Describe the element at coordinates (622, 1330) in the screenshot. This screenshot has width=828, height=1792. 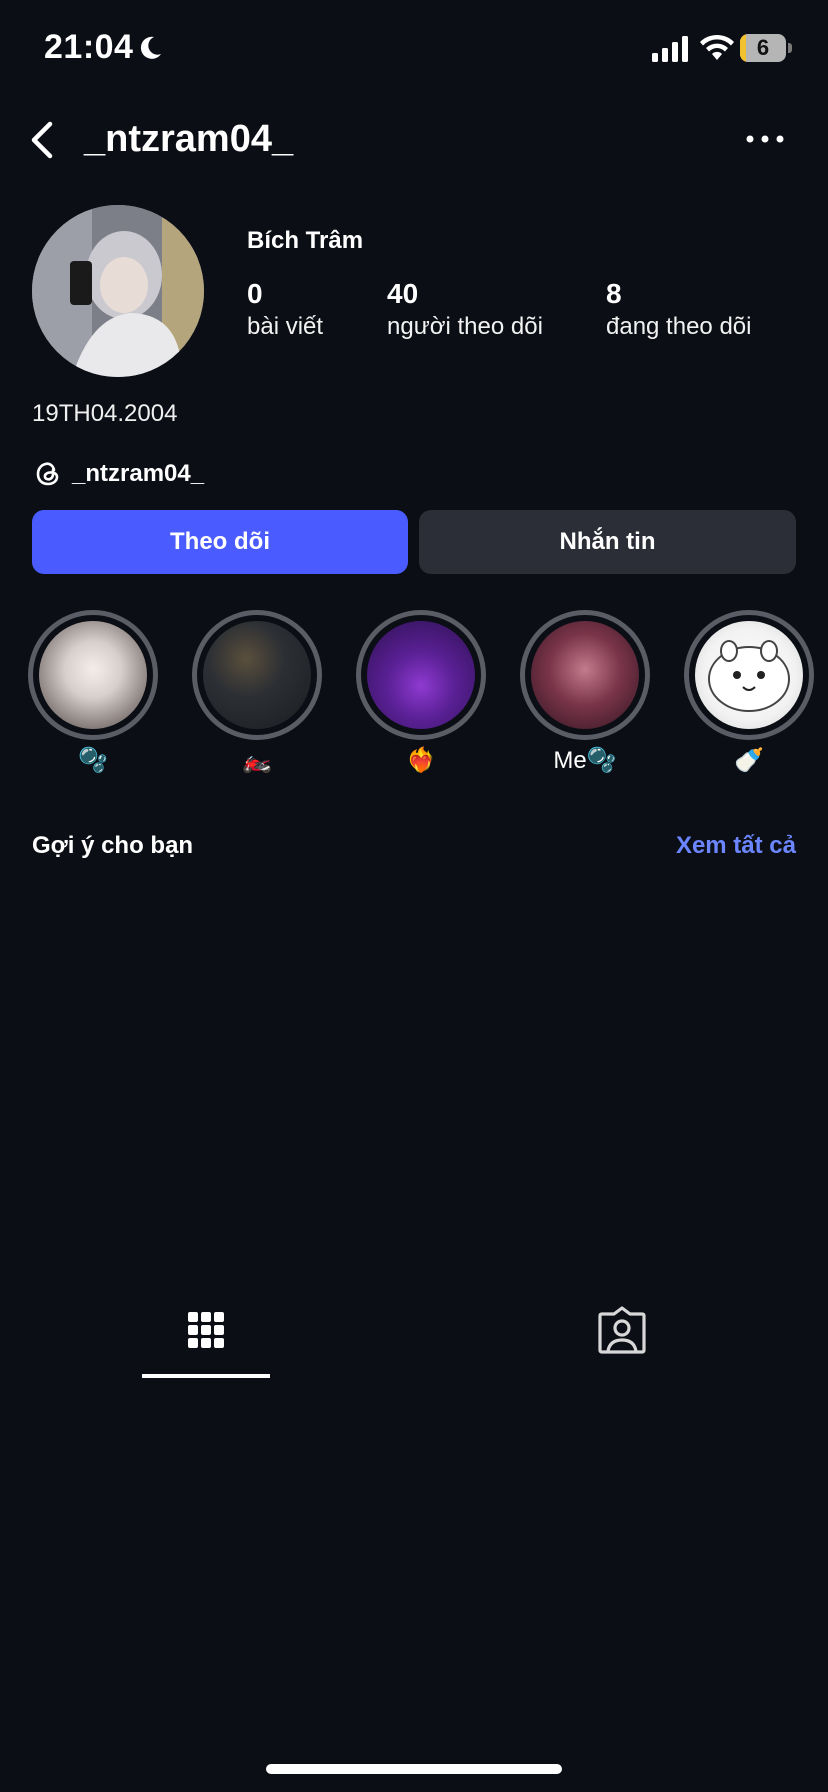
I see `tagged-person-icon` at that location.